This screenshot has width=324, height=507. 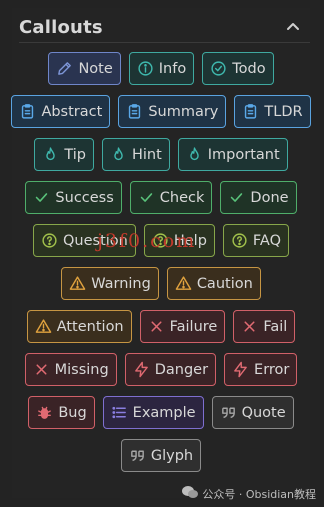 I want to click on callout-label: FAQ, so click(x=266, y=240).